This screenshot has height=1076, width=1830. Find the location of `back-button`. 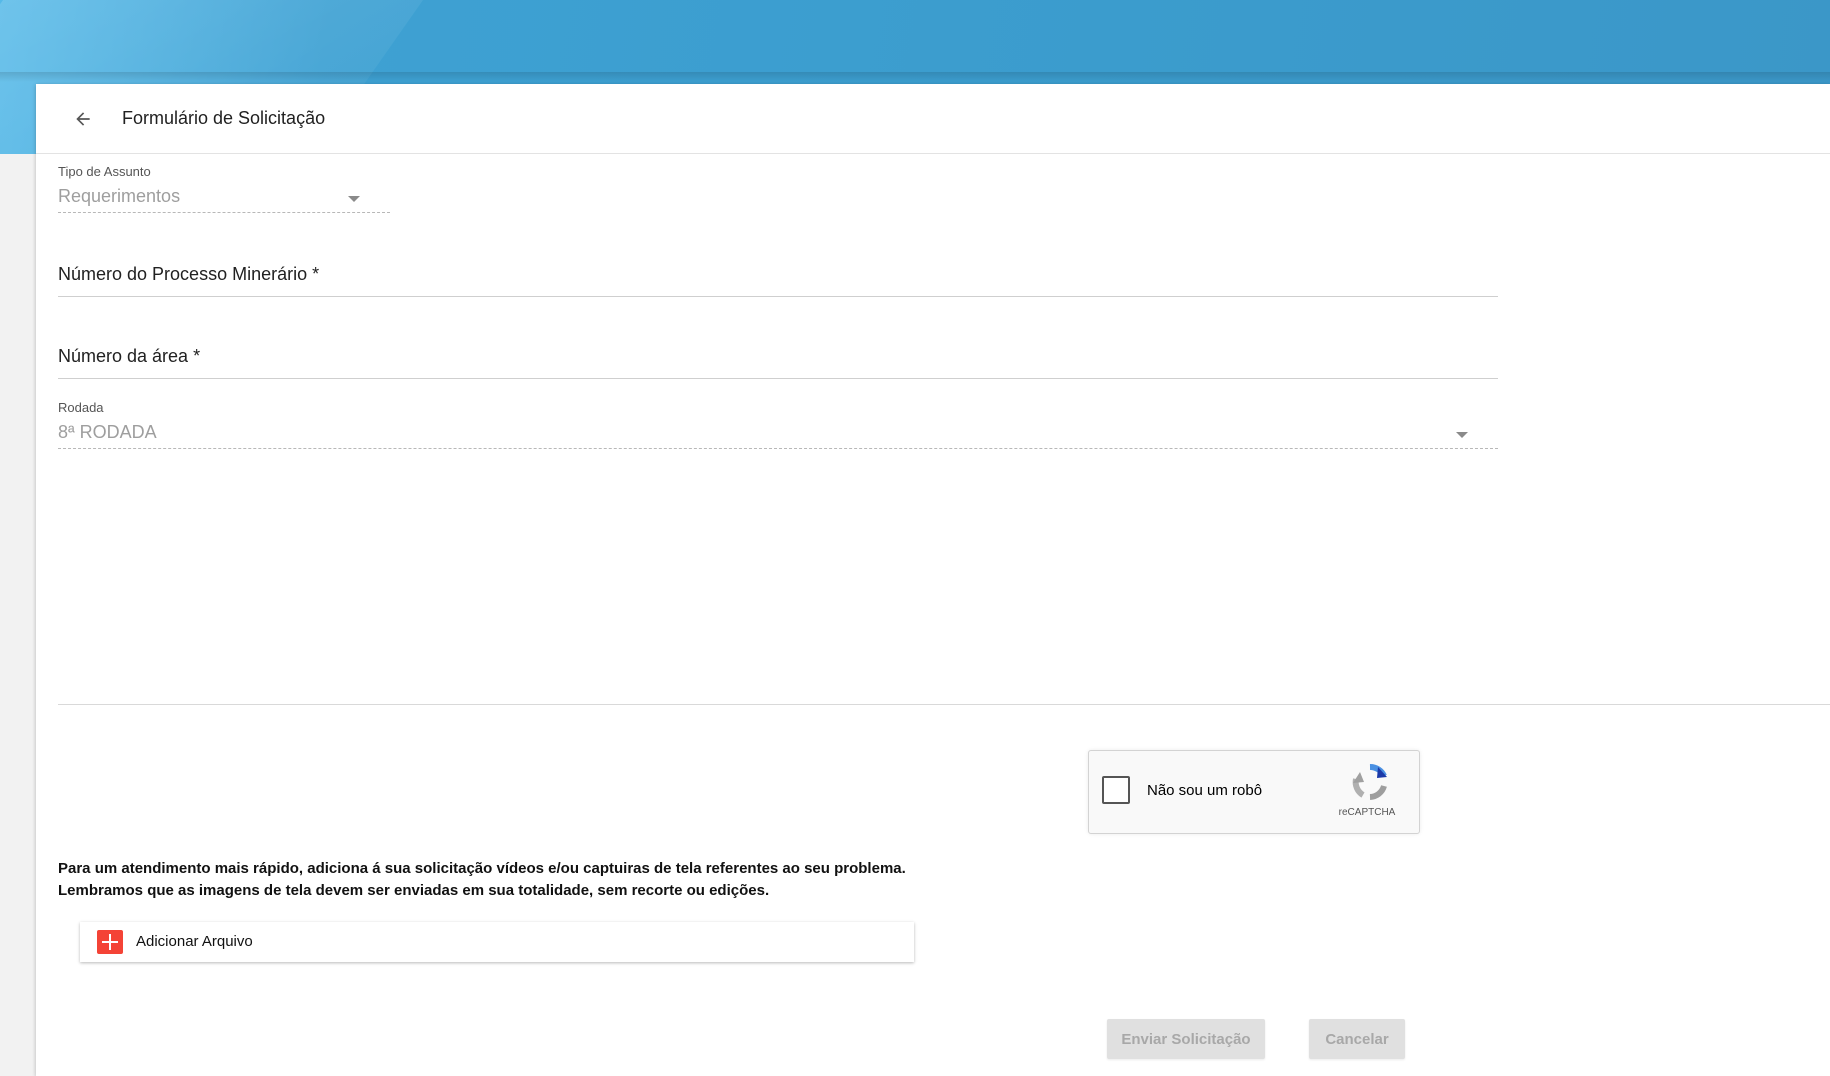

back-button is located at coordinates (83, 119).